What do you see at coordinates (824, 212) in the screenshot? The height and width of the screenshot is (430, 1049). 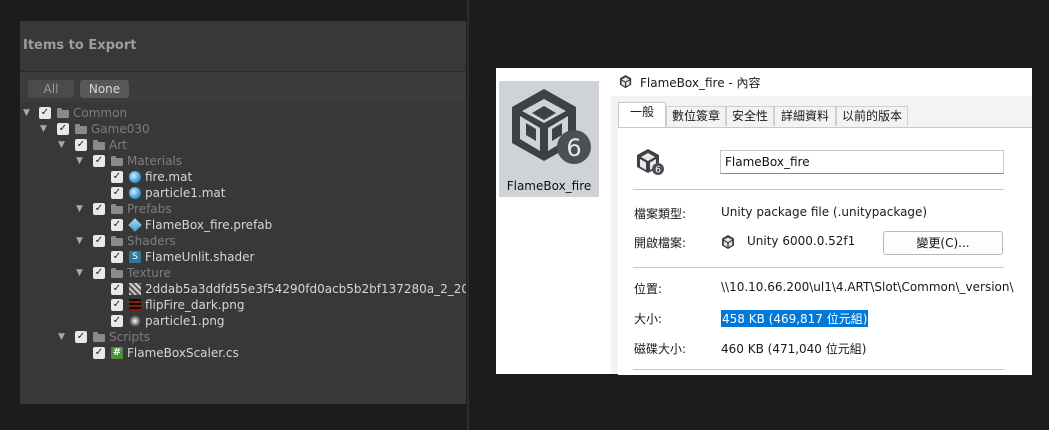 I see `file-type-value: Unity package file (.unitypackage)` at bounding box center [824, 212].